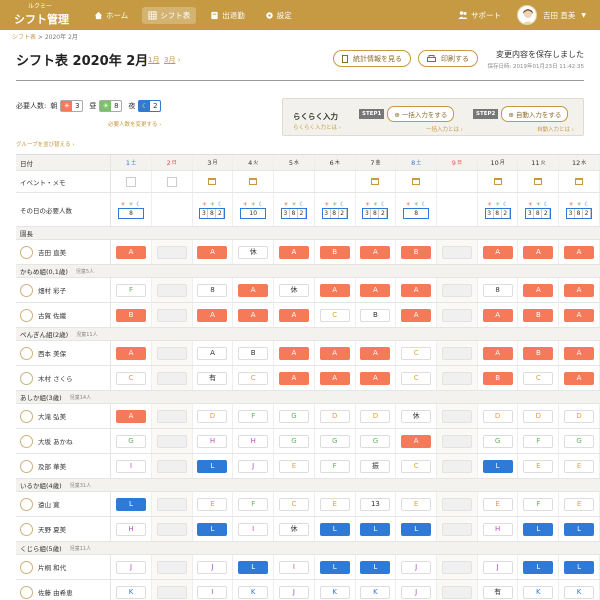 The height and width of the screenshot is (600, 600). I want to click on shift-pill: H, so click(212, 441).